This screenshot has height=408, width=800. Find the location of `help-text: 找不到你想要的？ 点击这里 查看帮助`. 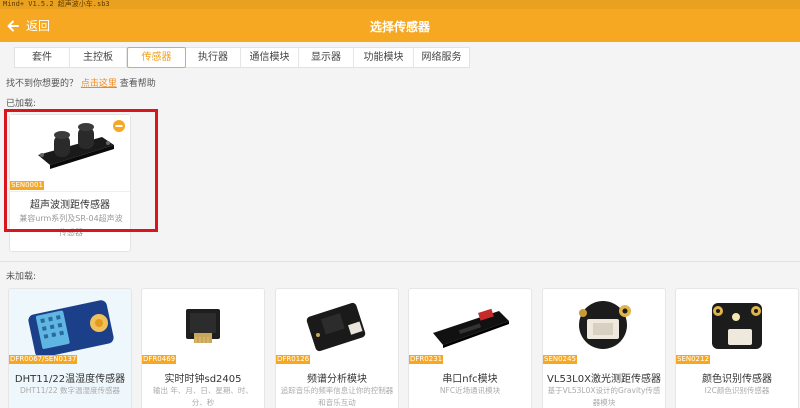

help-text: 找不到你想要的？ 点击这里 查看帮助 is located at coordinates (81, 82).